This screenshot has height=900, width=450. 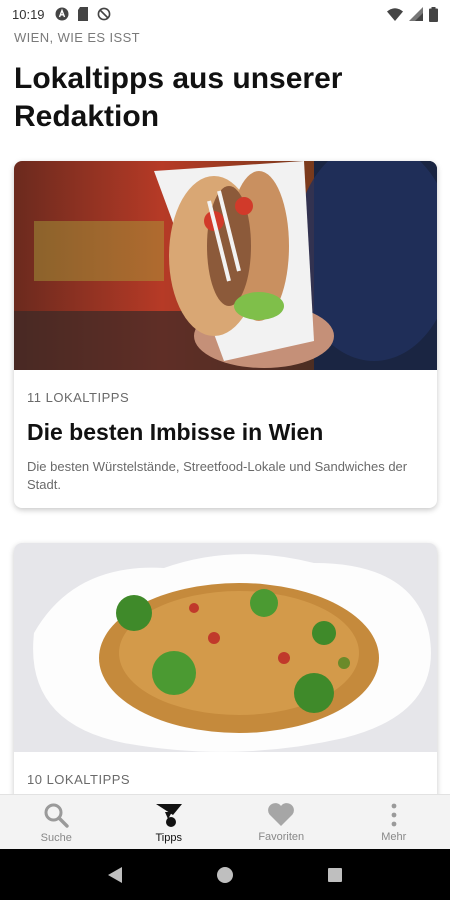 I want to click on nav-label-suche: Suche, so click(x=56, y=837).